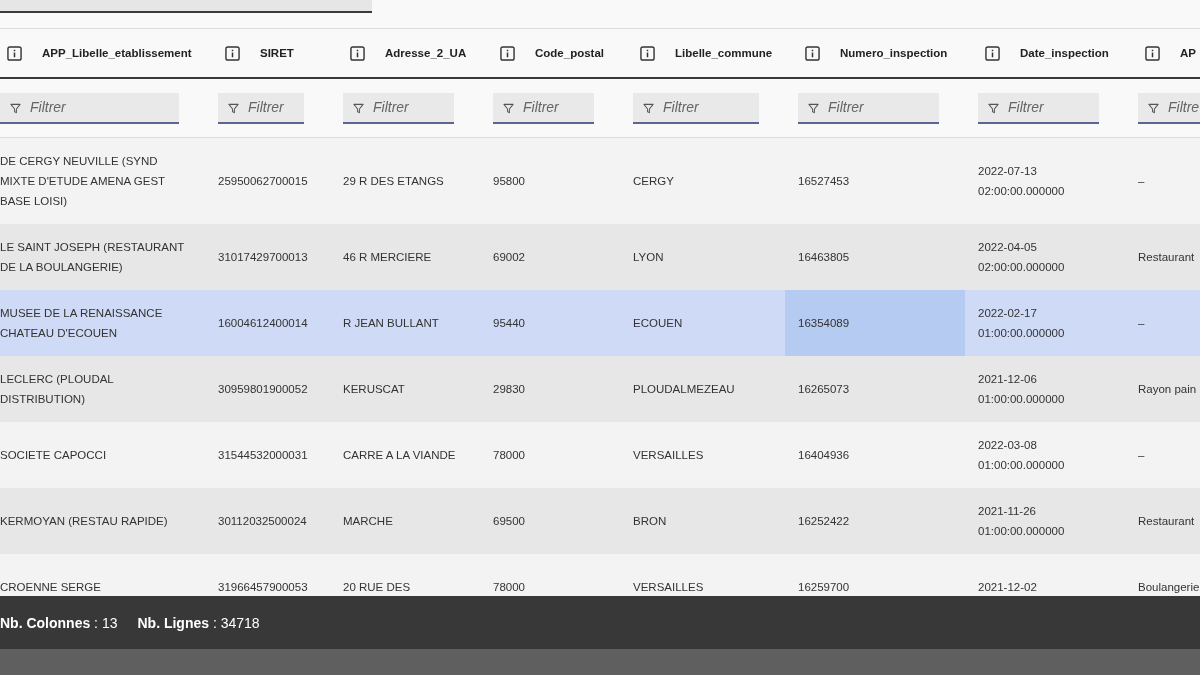 This screenshot has width=1200, height=675. What do you see at coordinates (509, 323) in the screenshot?
I see `table-cell-text: 95440` at bounding box center [509, 323].